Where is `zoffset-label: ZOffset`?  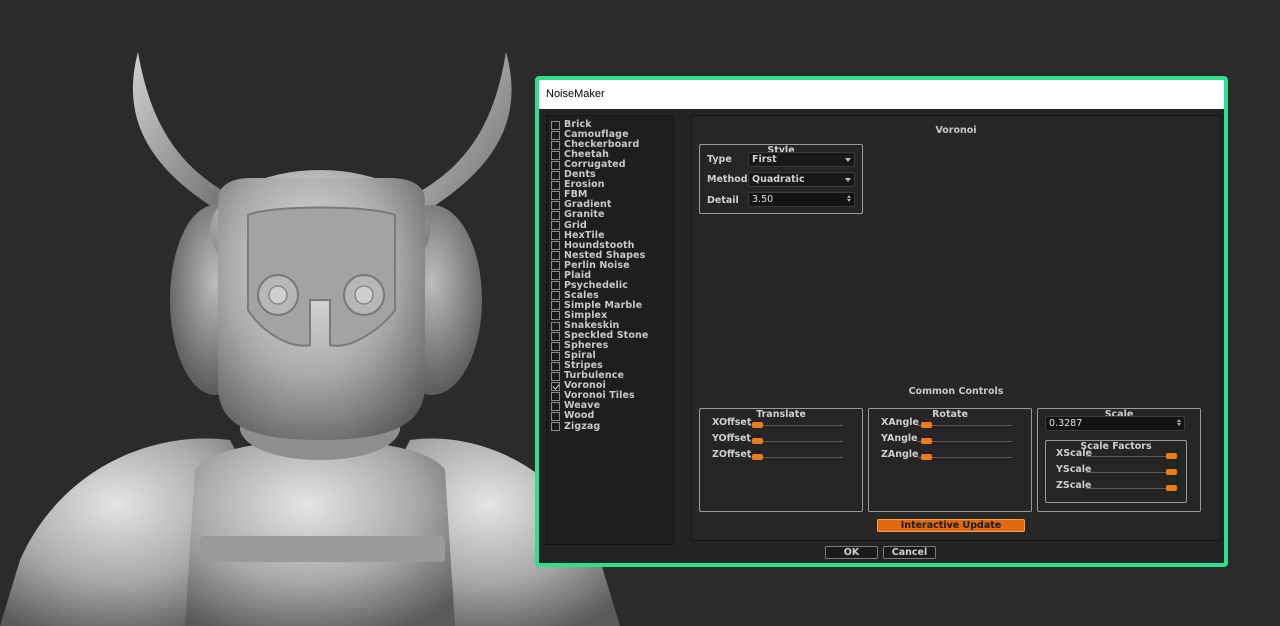
zoffset-label: ZOffset is located at coordinates (732, 454).